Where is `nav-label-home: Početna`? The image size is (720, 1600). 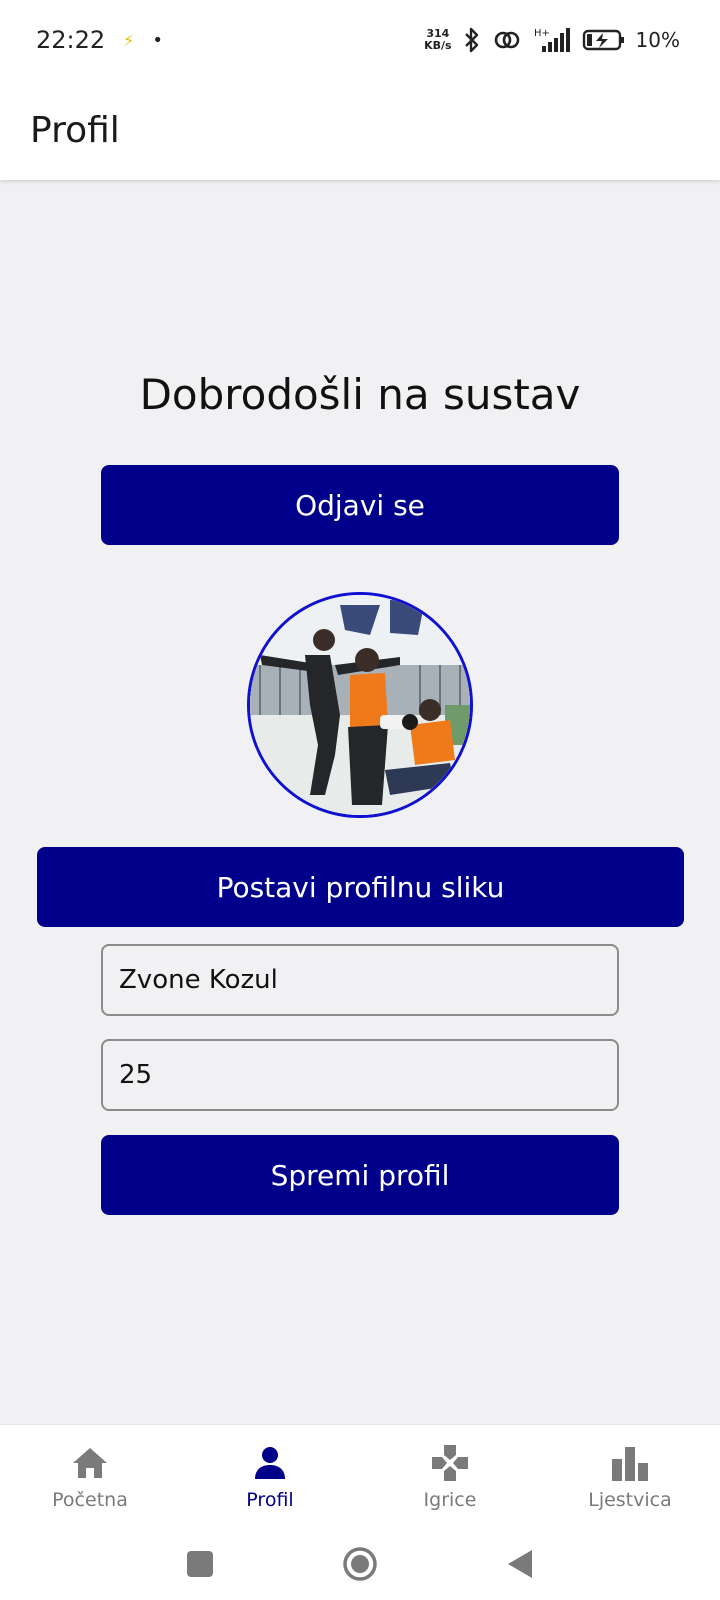 nav-label-home: Početna is located at coordinates (90, 1499).